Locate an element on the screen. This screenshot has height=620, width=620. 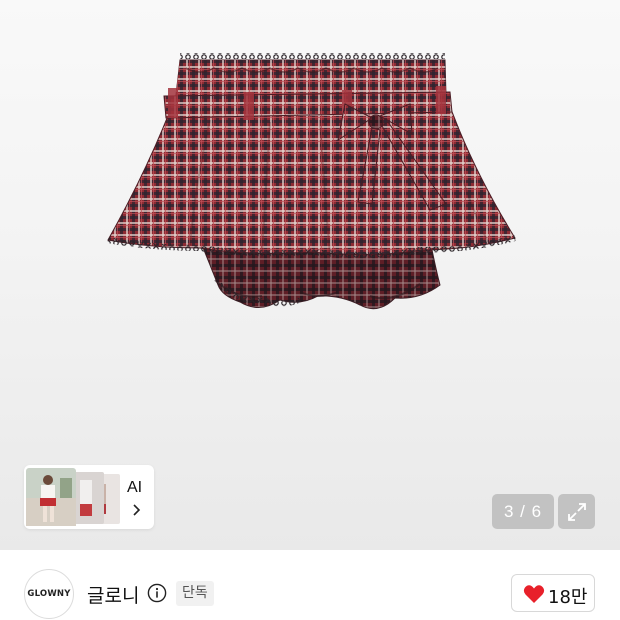
brand-logo: GLOWNY is located at coordinates (49, 594).